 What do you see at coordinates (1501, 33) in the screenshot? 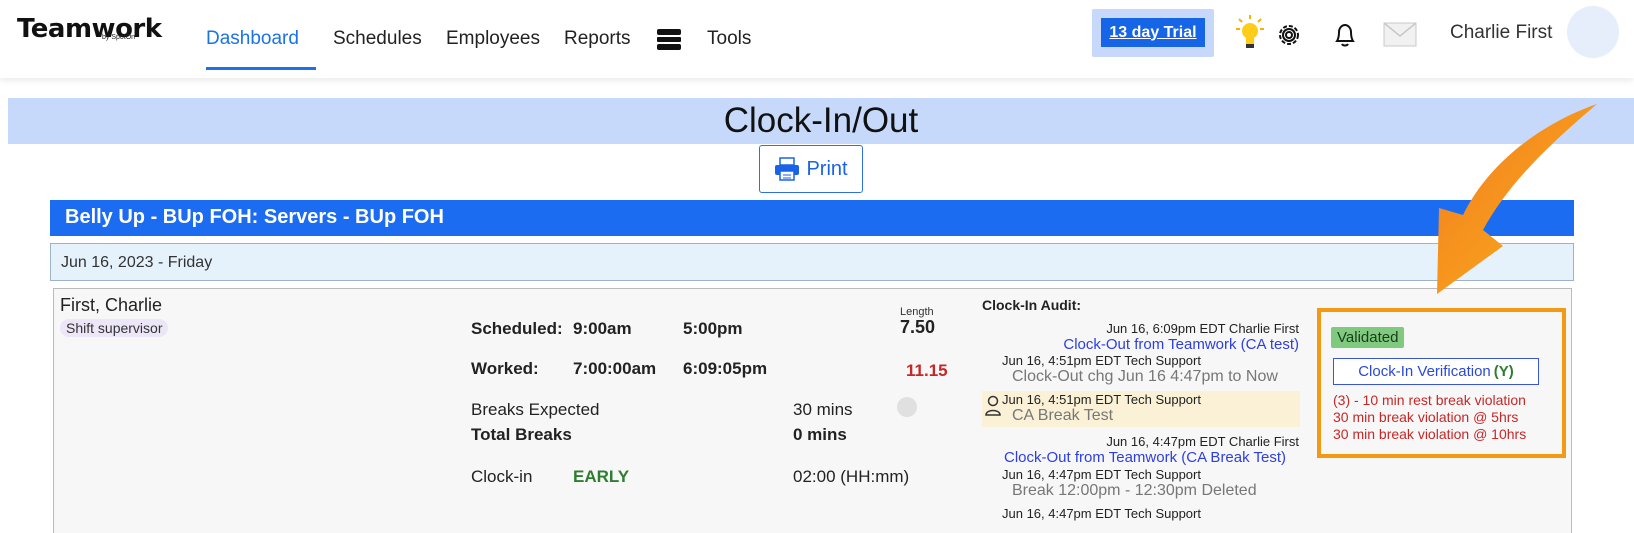
I see `user-name: Charlie First` at bounding box center [1501, 33].